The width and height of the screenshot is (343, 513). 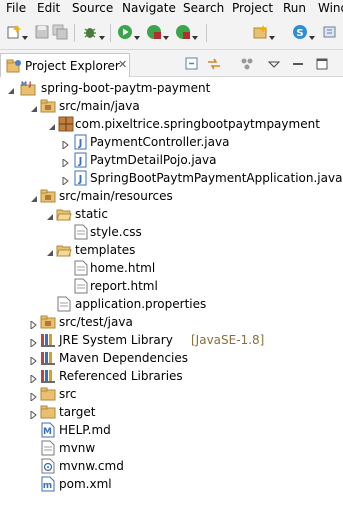 What do you see at coordinates (65, 65) in the screenshot?
I see `tab-project-explorer: Project Explorer ✕` at bounding box center [65, 65].